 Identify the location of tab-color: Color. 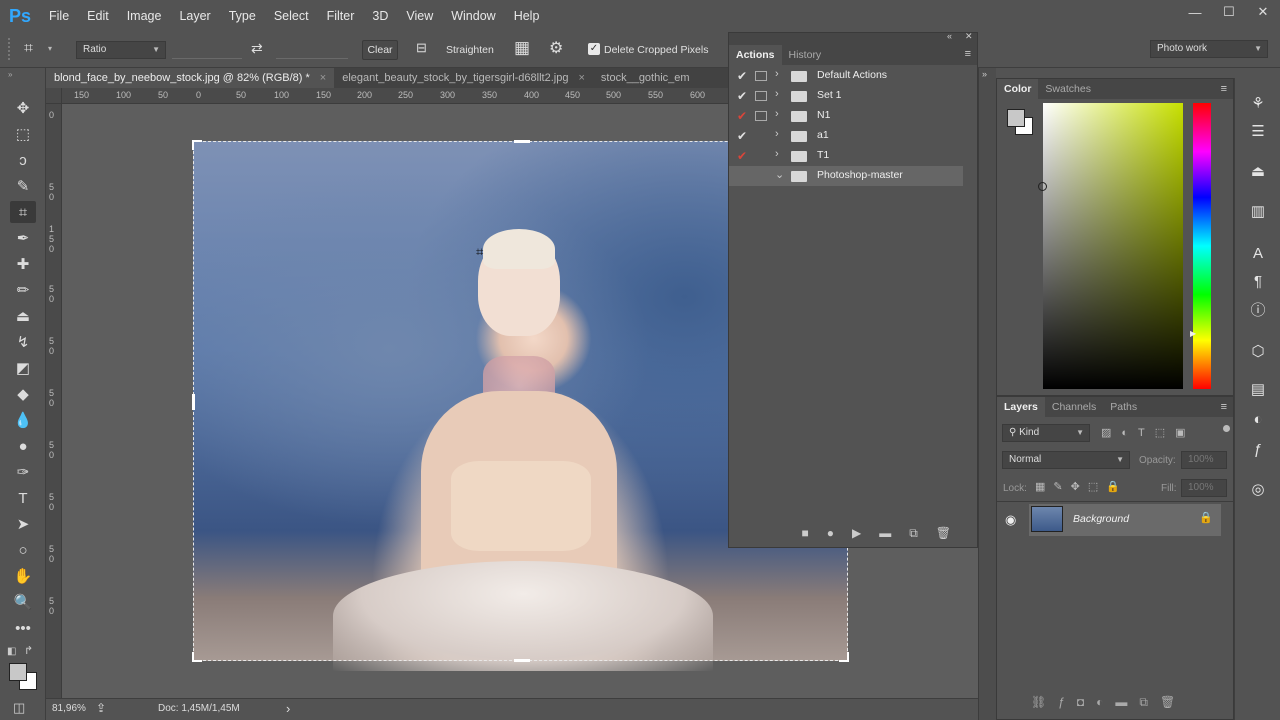
(1018, 89).